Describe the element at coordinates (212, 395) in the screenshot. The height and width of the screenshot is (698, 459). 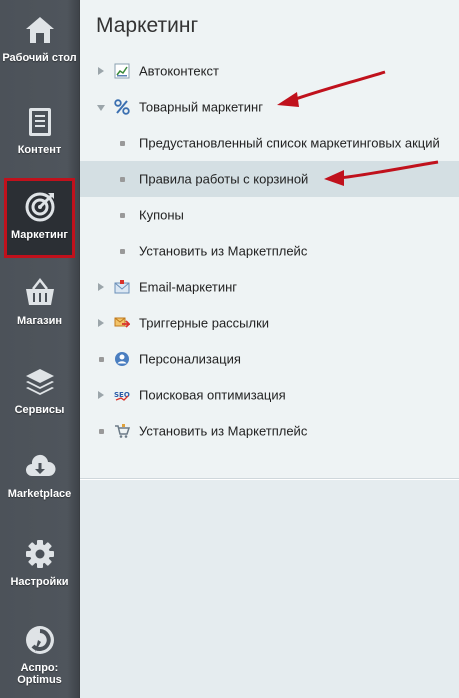
I see `menu-item-label: Поисковая оптимизация` at that location.